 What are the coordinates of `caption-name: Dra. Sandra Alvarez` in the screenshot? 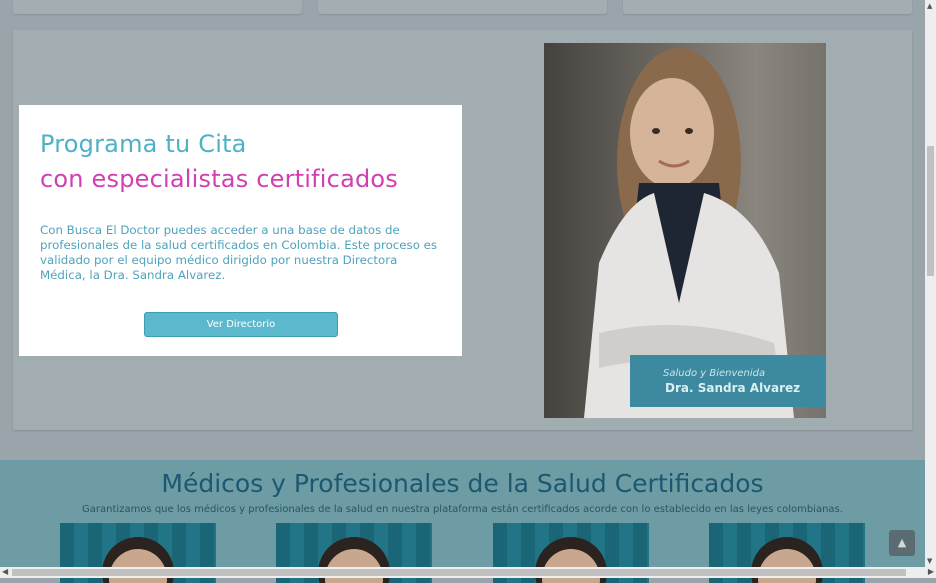 It's located at (733, 388).